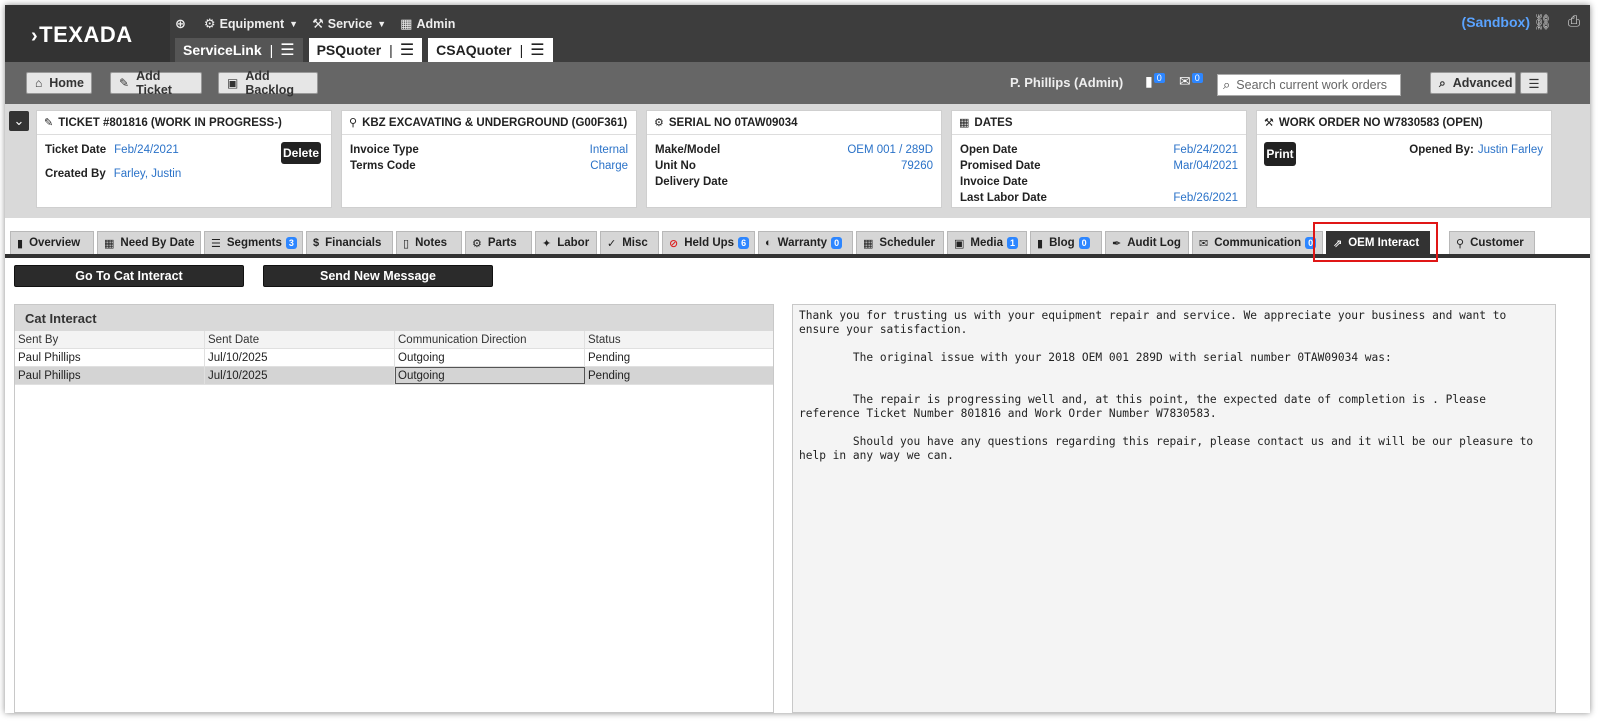  What do you see at coordinates (429, 242) in the screenshot?
I see `tab-notes: ▯ Notes` at bounding box center [429, 242].